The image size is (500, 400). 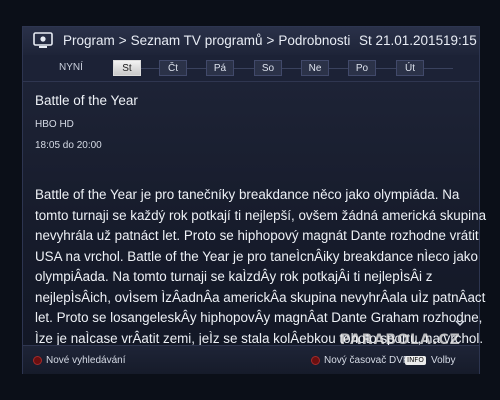 What do you see at coordinates (410, 68) in the screenshot?
I see `day-tab-ut: Út` at bounding box center [410, 68].